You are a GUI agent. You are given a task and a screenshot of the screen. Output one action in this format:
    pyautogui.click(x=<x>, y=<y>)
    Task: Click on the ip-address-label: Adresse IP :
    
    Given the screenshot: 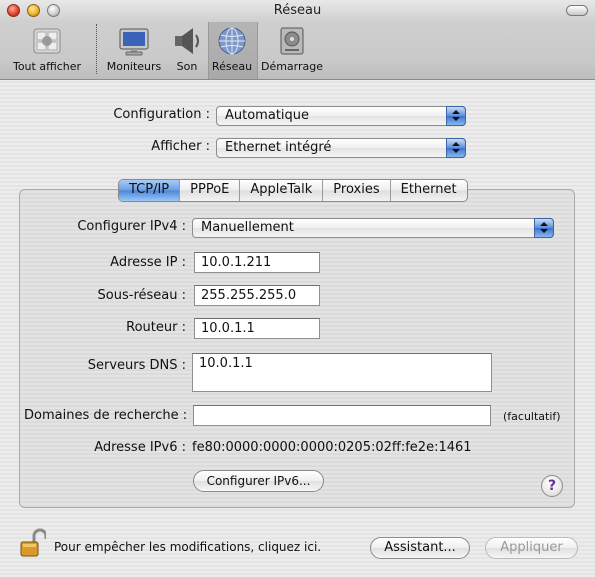 What is the action you would take?
    pyautogui.click(x=148, y=262)
    